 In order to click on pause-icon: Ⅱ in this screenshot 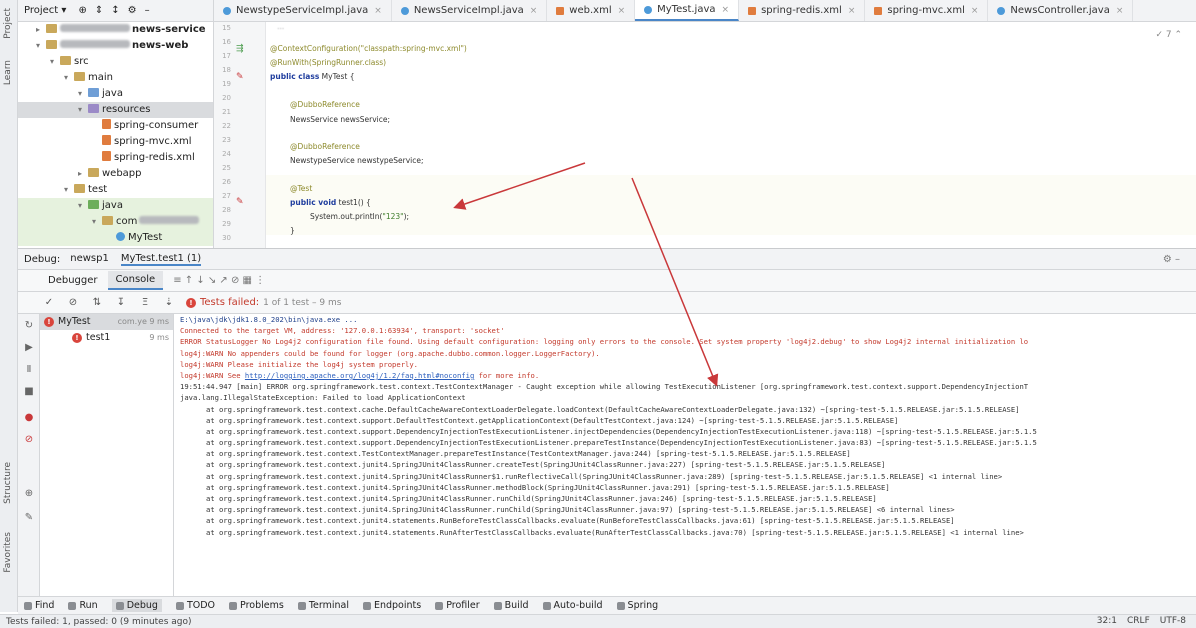, I will do `click(29, 370)`.